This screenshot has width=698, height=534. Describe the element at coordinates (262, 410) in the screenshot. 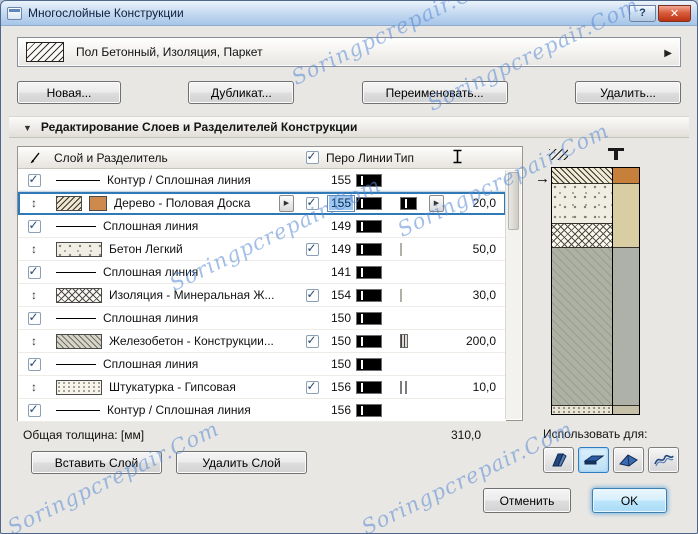

I see `separator-row: Контур / Сплошная линия 156` at that location.